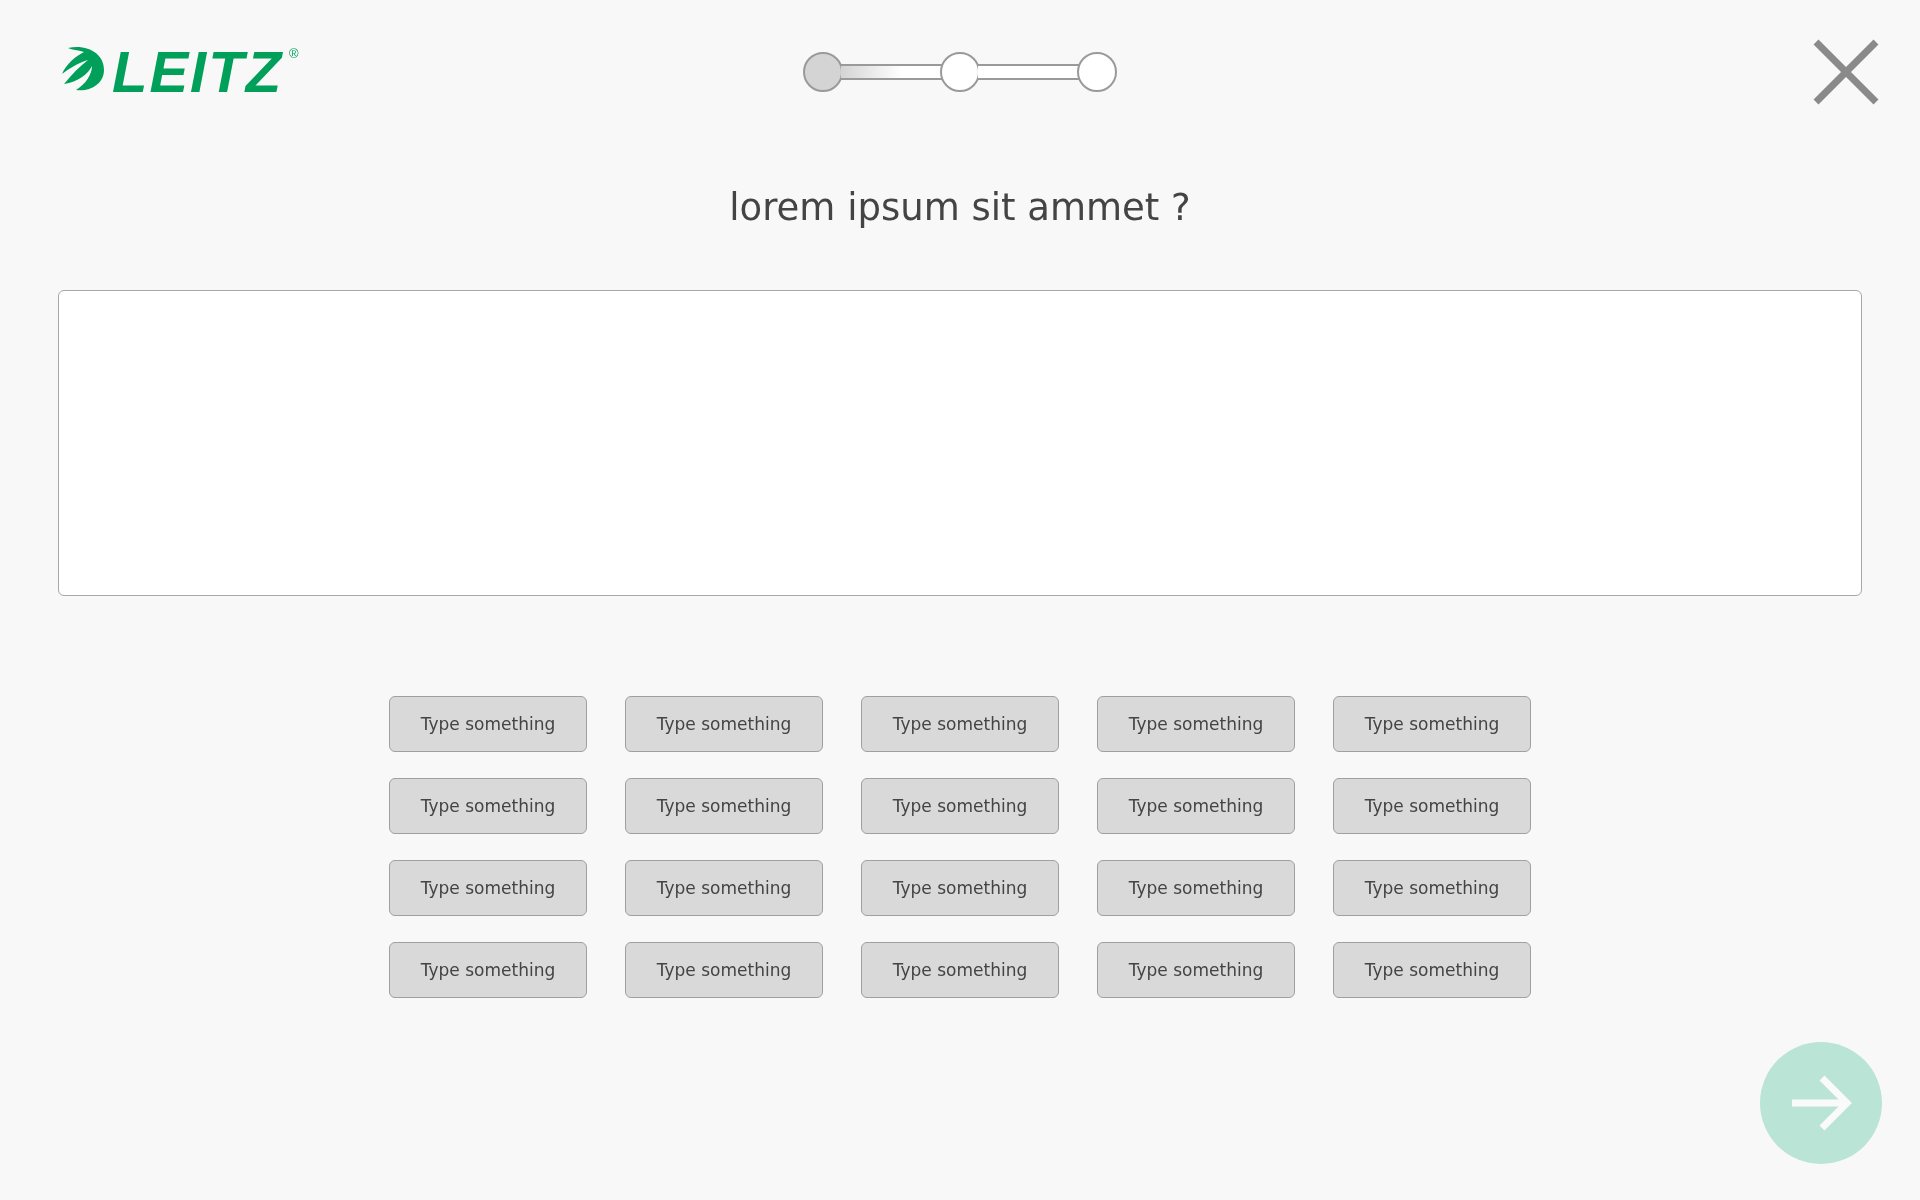 The height and width of the screenshot is (1200, 1920). I want to click on brand-wordmark: LEITZ, so click(198, 72).